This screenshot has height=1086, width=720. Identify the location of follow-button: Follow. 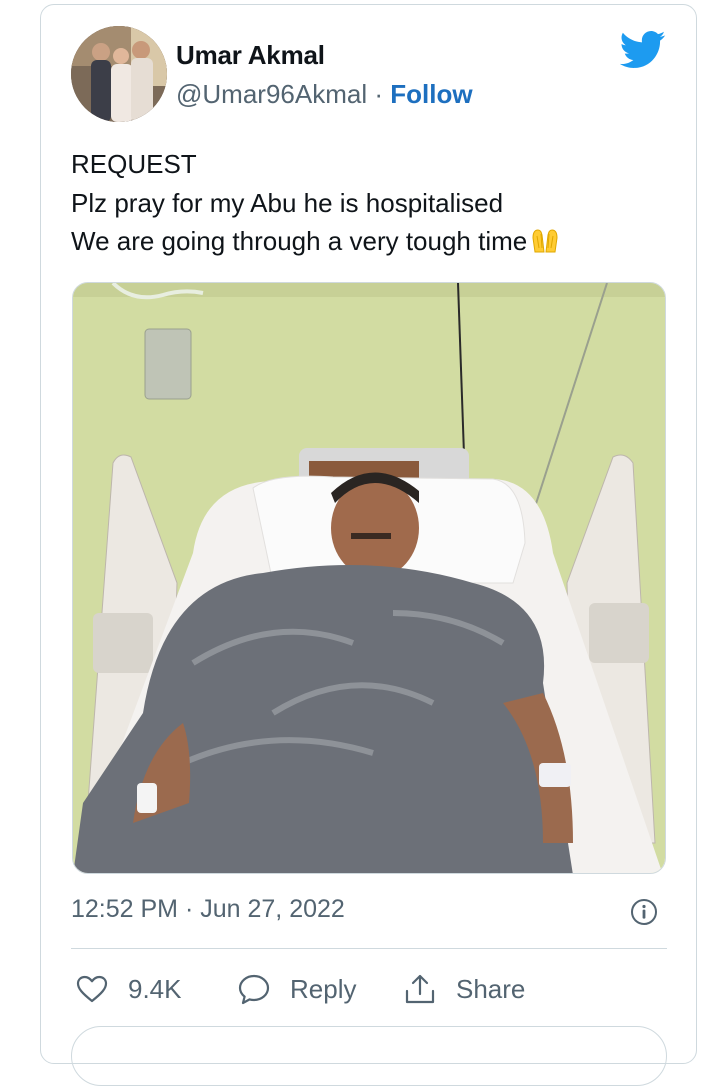
(431, 94).